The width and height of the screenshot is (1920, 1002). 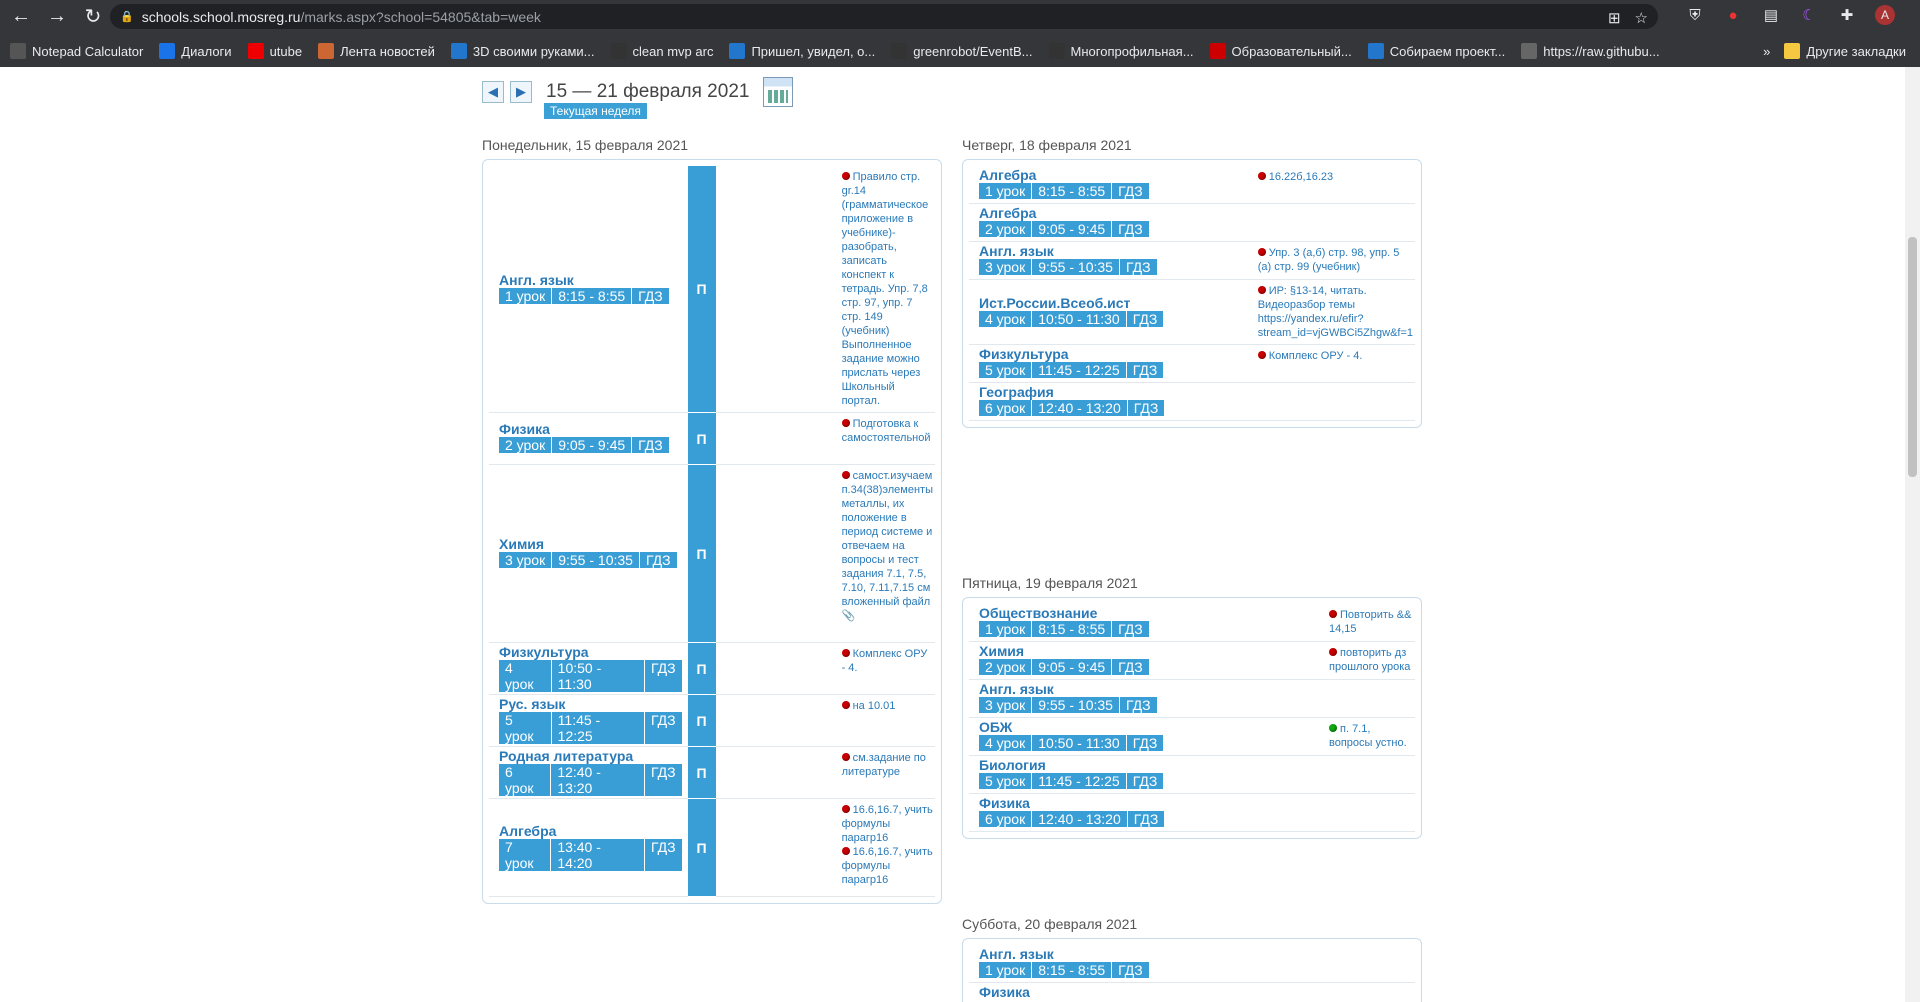 What do you see at coordinates (1150, 765) in the screenshot?
I see `subject-link: Биология` at bounding box center [1150, 765].